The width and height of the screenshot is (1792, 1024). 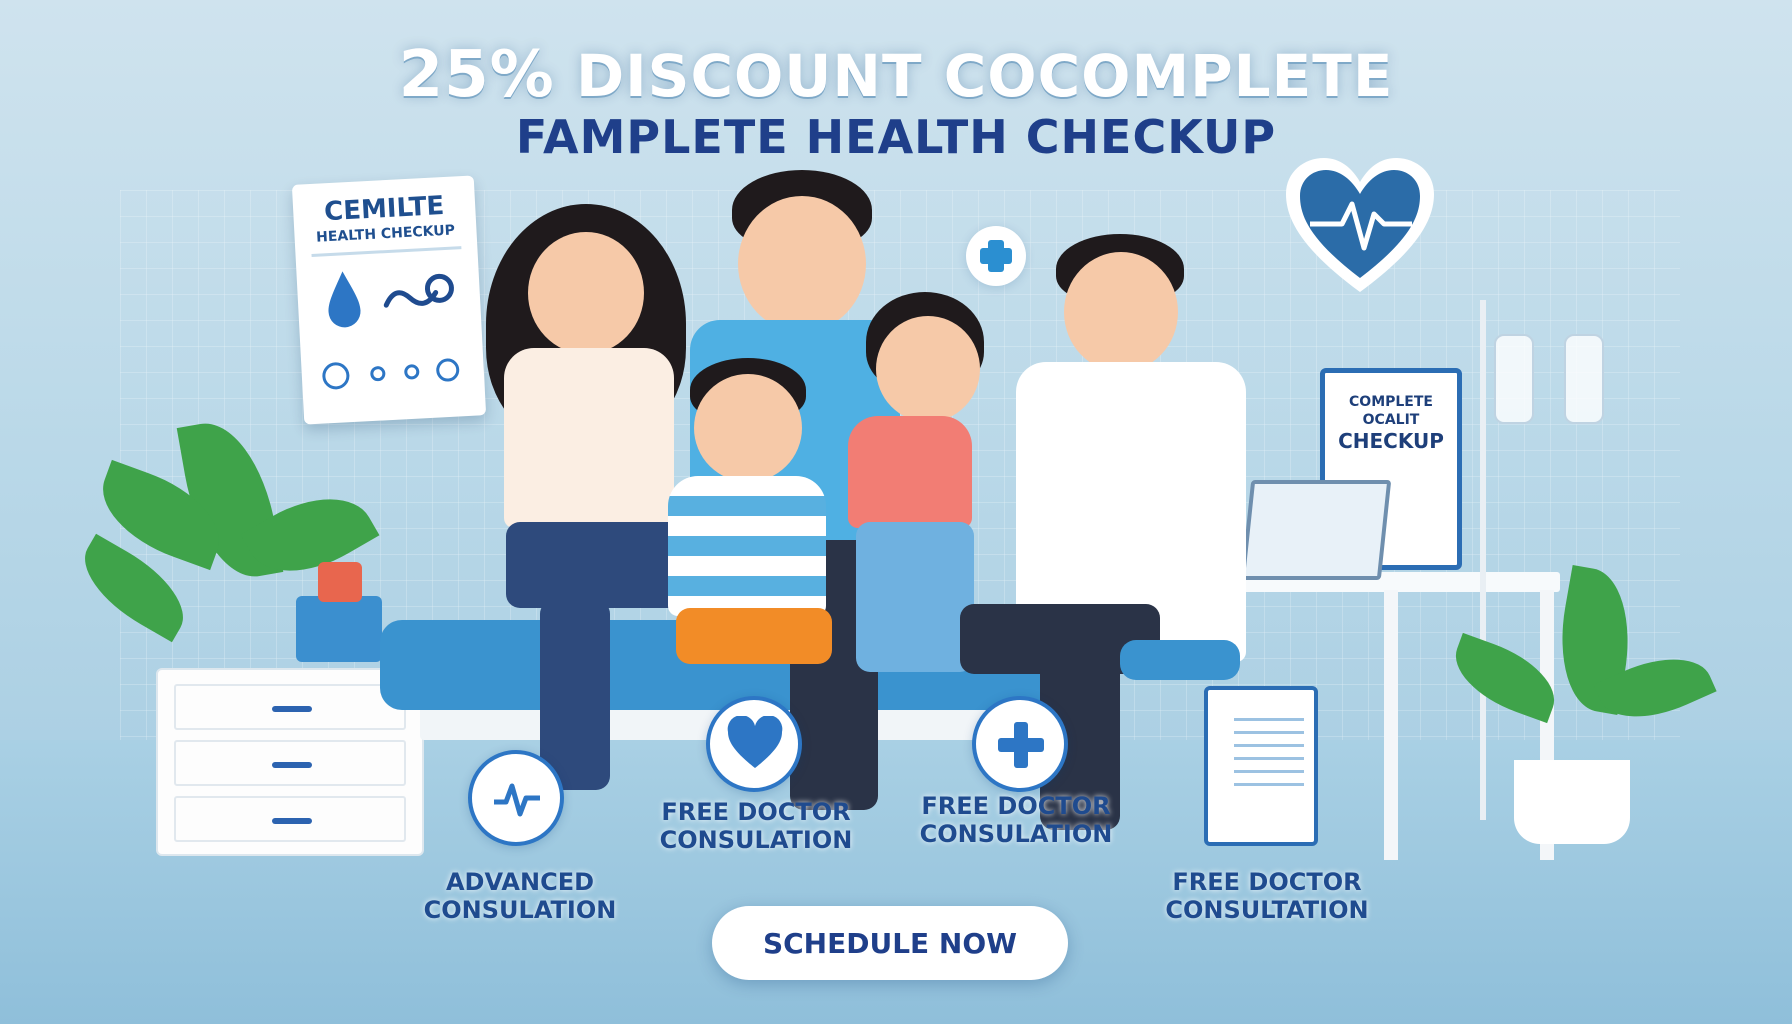 I want to click on advanced-consultation-badge, so click(x=516, y=798).